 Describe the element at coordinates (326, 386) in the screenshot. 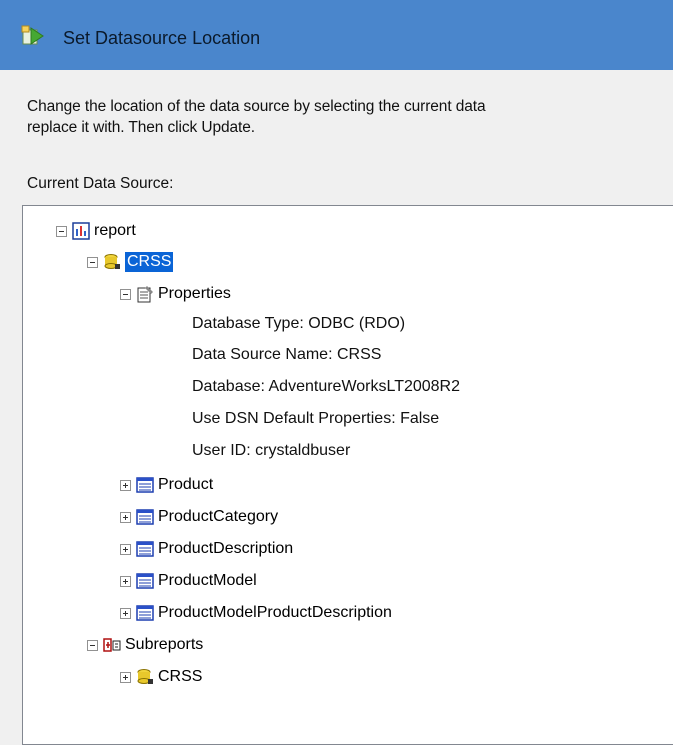

I see `property-database: Database: AdventureWorksLT2008R2` at that location.